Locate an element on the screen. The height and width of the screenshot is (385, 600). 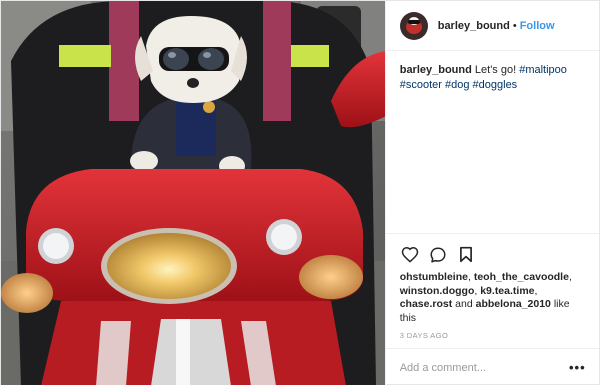
like-user-link: k9.tea.time is located at coordinates (507, 291).